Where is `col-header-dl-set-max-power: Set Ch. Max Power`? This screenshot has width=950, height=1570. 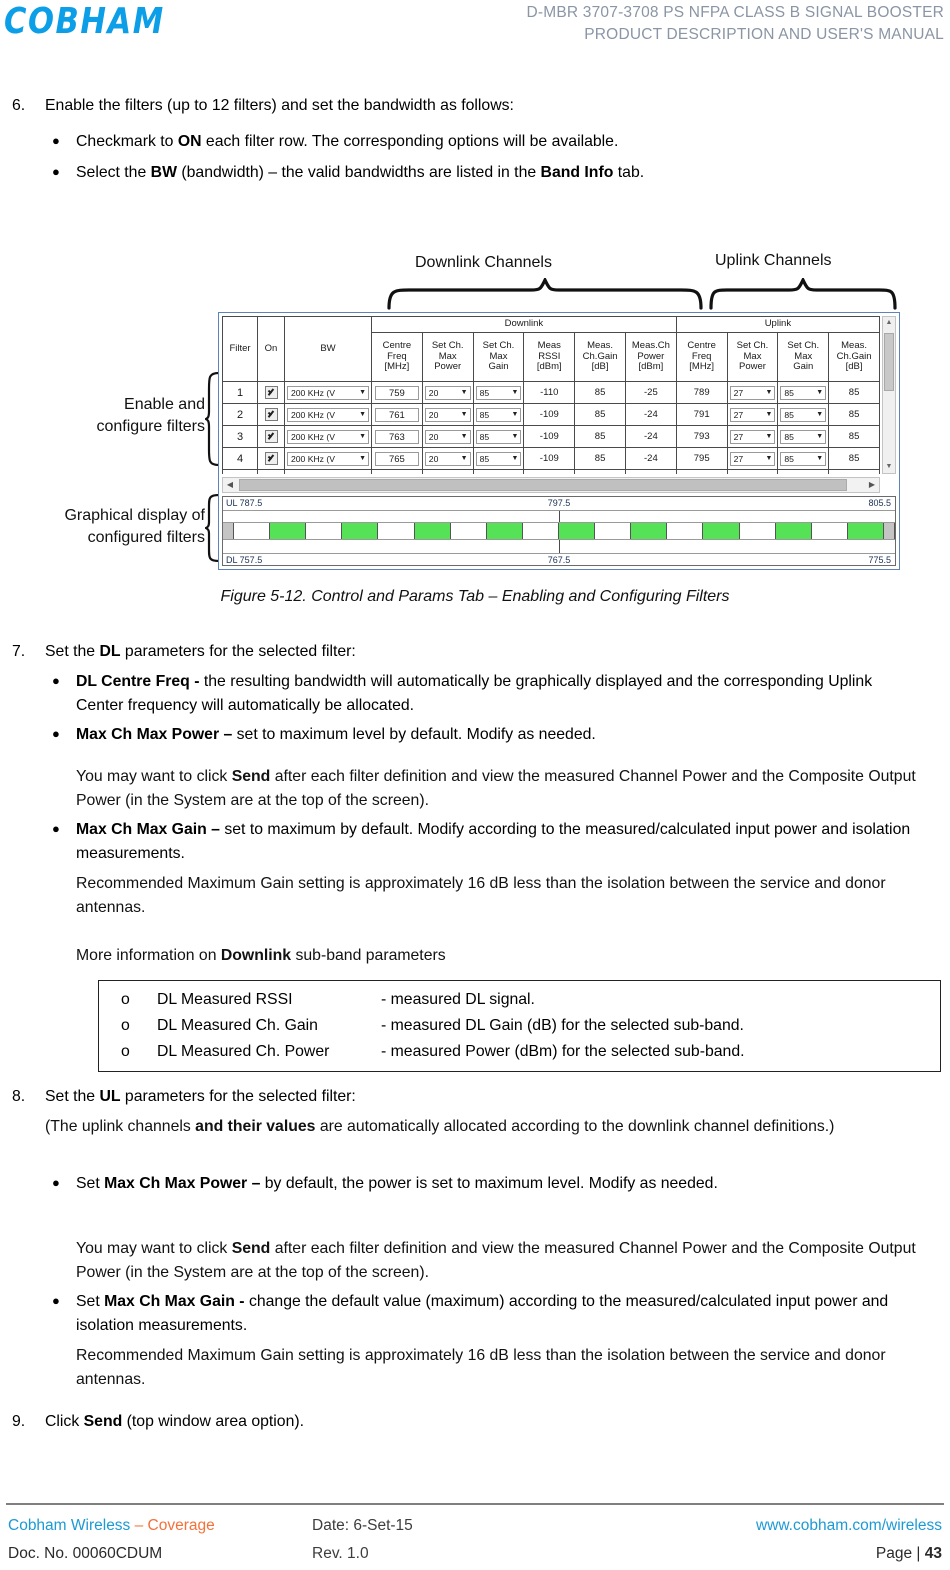
col-header-dl-set-max-power: Set Ch. Max Power is located at coordinates (447, 357).